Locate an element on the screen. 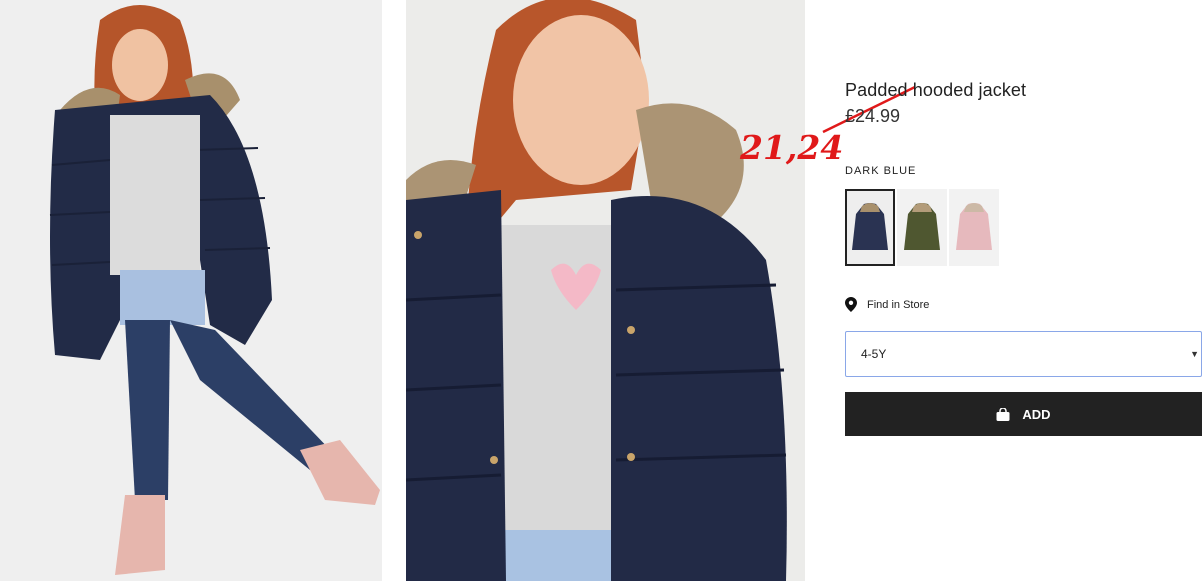  find-in-store-link: Find in Store is located at coordinates (887, 304).